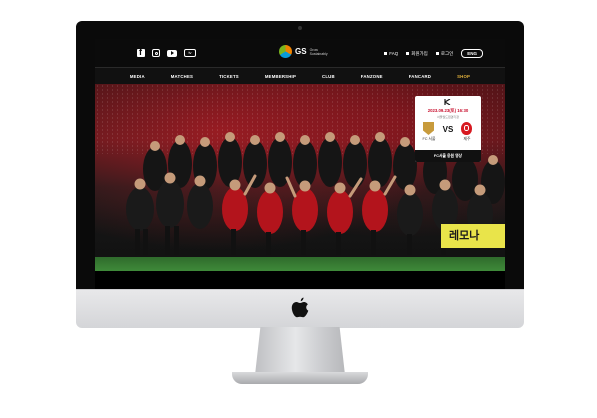  I want to click on monitor-stand-base, so click(300, 378).